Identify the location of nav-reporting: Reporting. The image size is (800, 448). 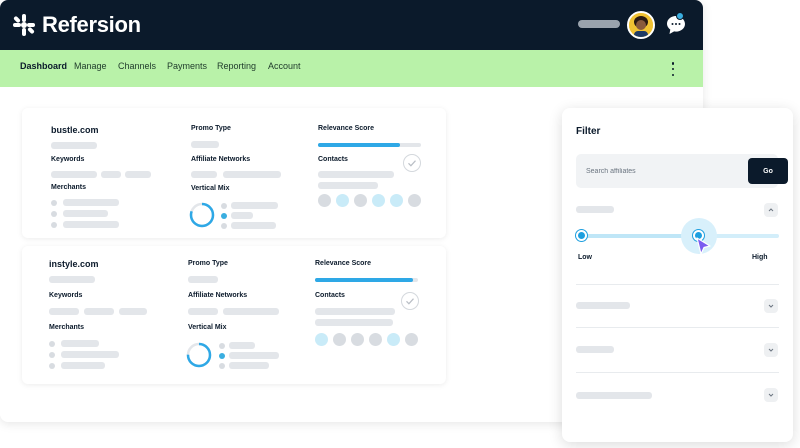
(236, 66).